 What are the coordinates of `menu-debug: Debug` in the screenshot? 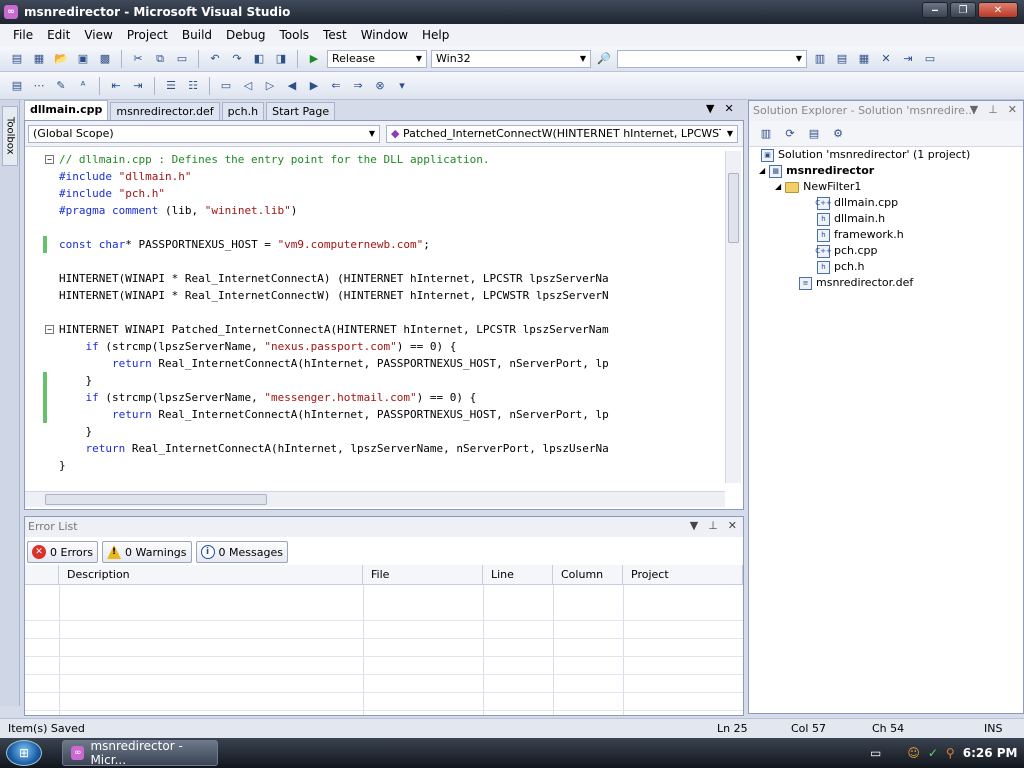 It's located at (245, 35).